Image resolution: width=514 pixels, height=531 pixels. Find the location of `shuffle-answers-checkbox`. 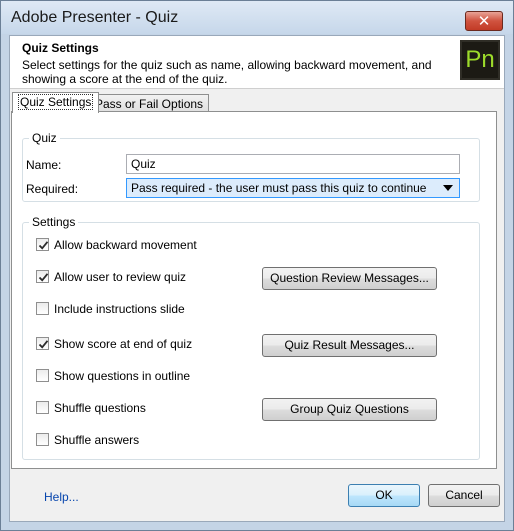

shuffle-answers-checkbox is located at coordinates (42, 439).